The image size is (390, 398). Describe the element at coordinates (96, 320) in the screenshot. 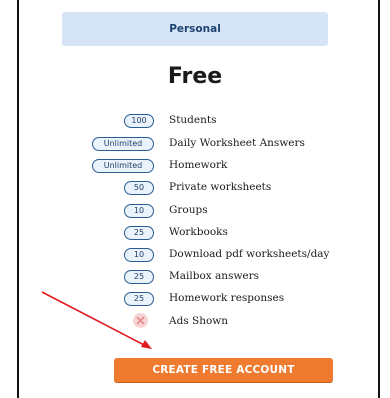

I see `red-arrow-annotation` at that location.